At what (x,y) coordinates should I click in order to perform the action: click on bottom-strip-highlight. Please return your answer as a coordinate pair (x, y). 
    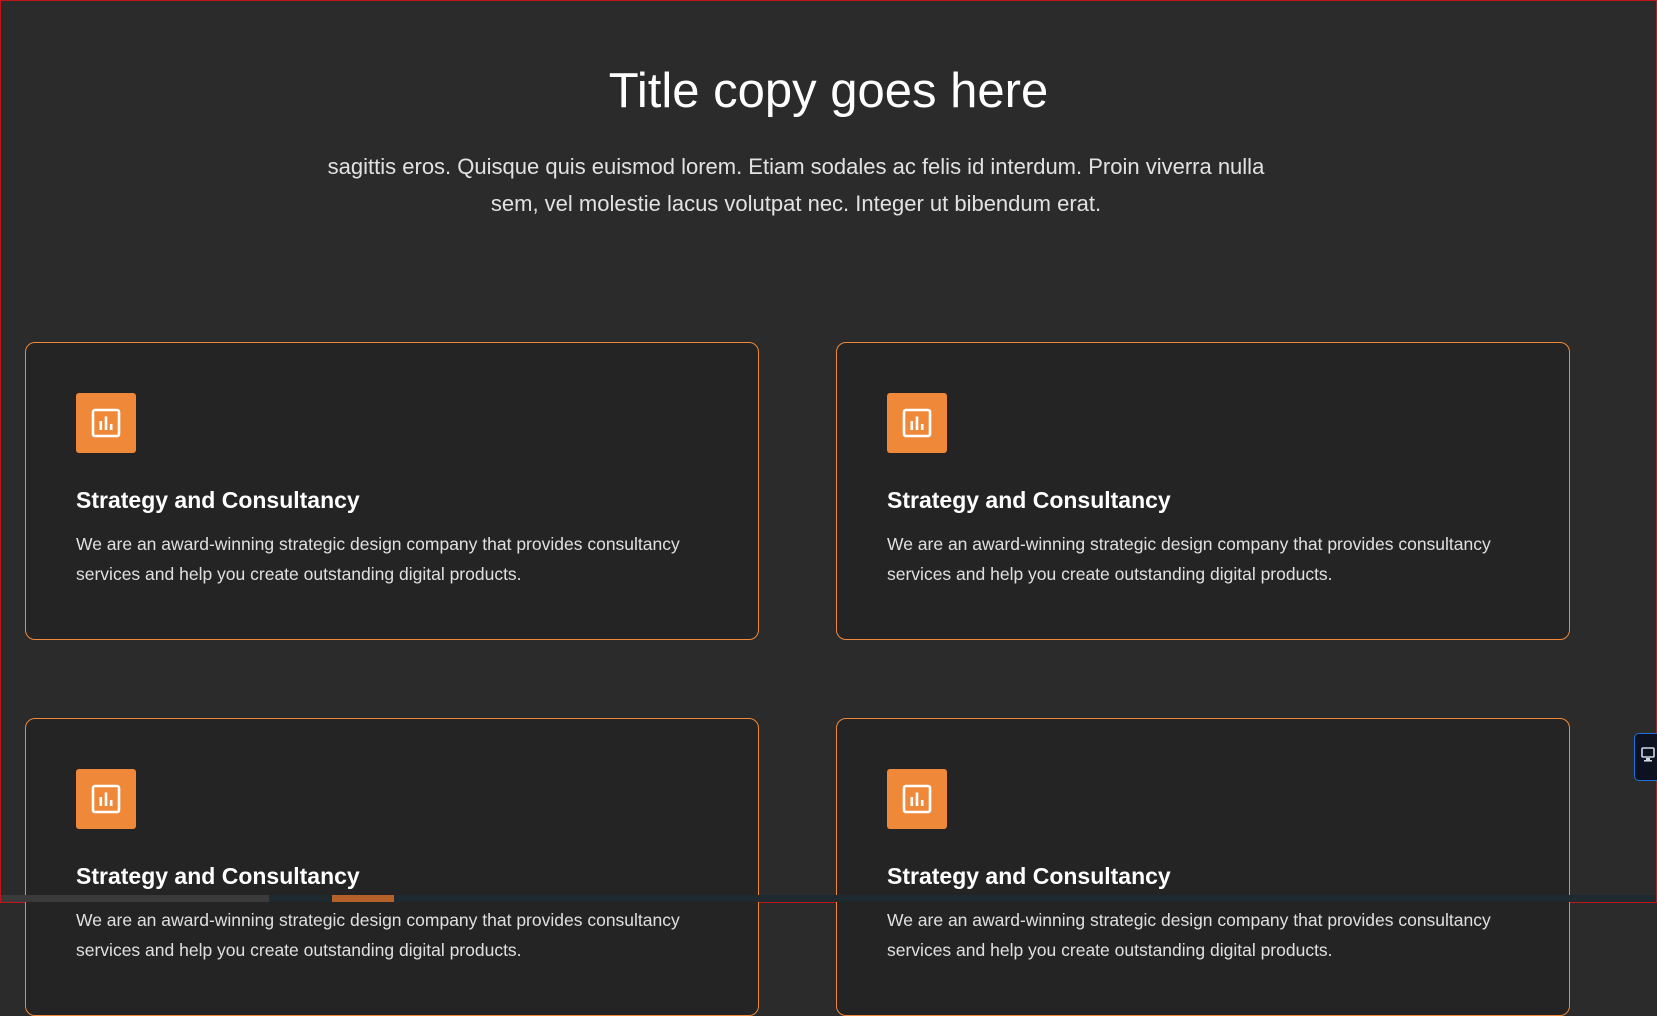
    Looking at the image, I should click on (363, 898).